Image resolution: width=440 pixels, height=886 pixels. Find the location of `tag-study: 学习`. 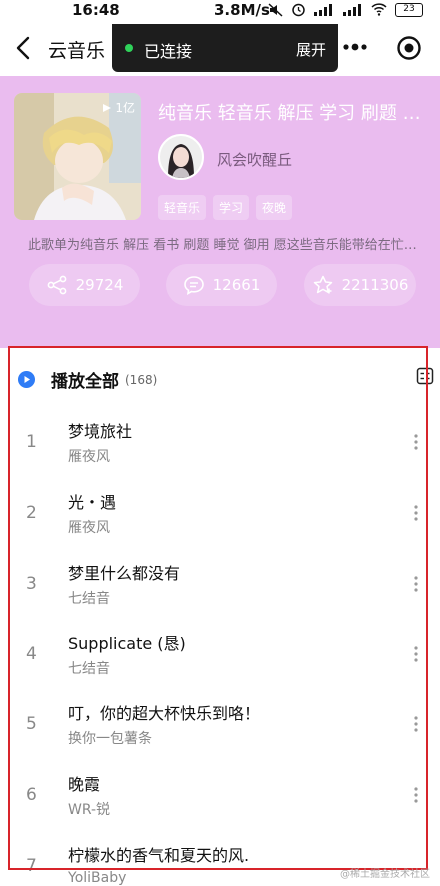

tag-study: 学习 is located at coordinates (231, 207).